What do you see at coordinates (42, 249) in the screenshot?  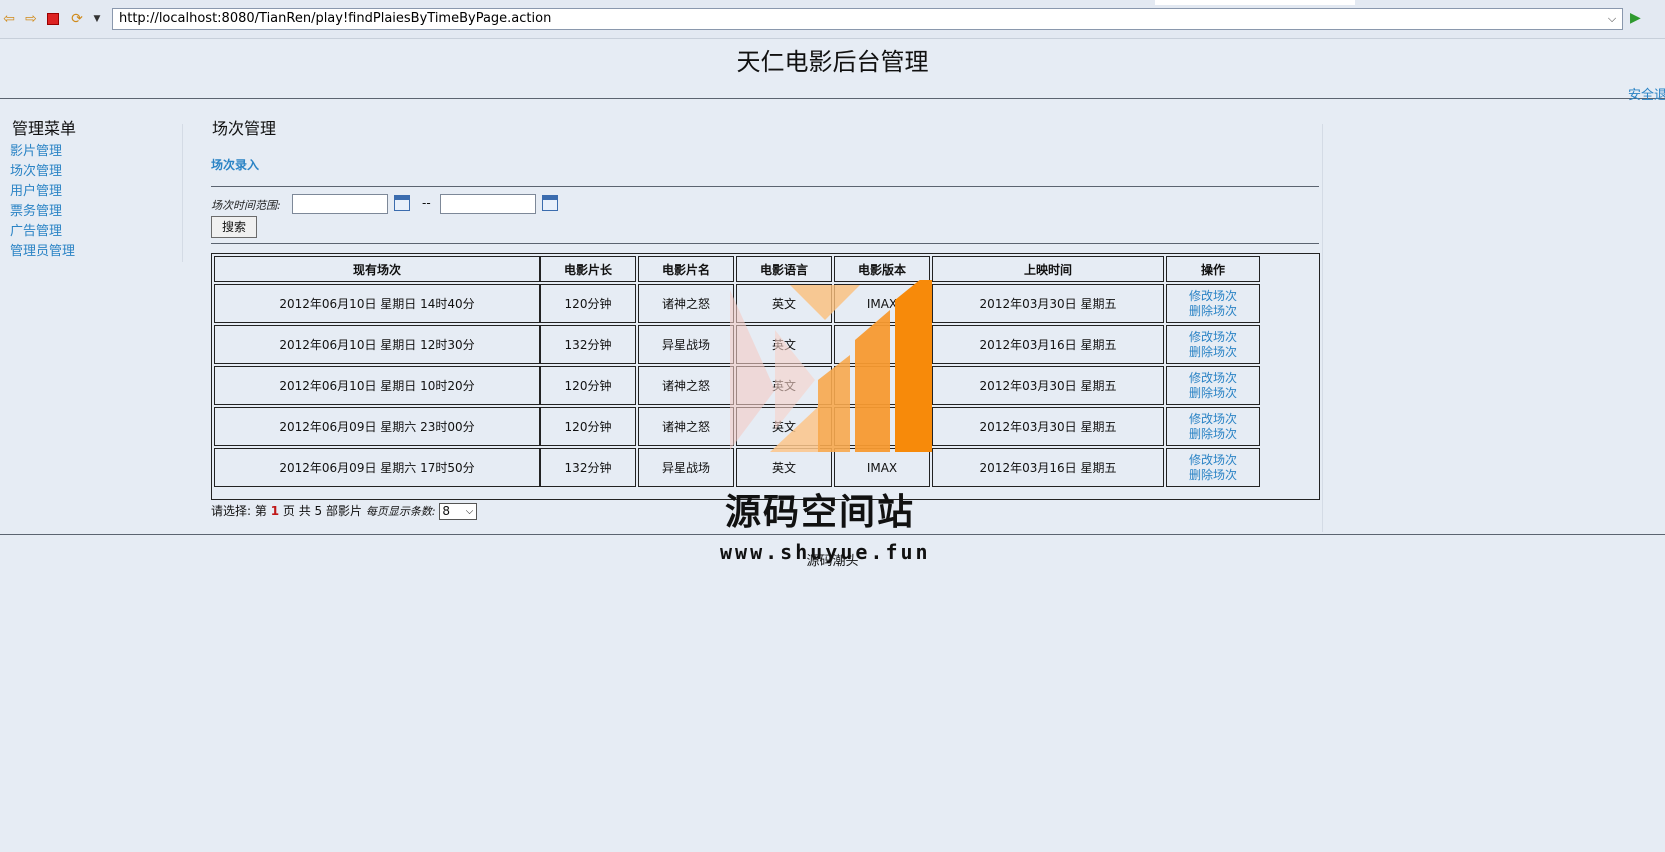 I see `sidebar-item-admin: 管理员管理` at bounding box center [42, 249].